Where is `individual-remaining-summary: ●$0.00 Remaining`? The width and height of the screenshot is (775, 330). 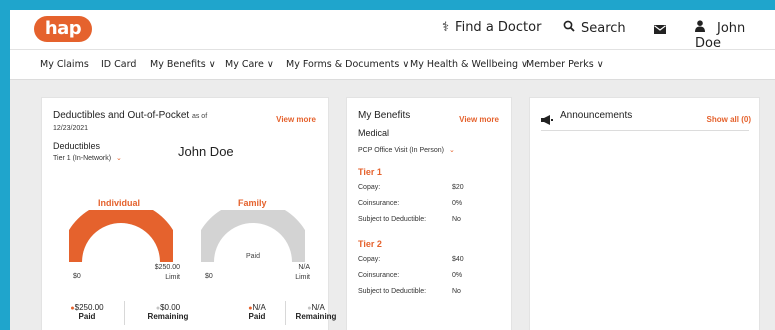 individual-remaining-summary: ●$0.00 Remaining is located at coordinates (168, 312).